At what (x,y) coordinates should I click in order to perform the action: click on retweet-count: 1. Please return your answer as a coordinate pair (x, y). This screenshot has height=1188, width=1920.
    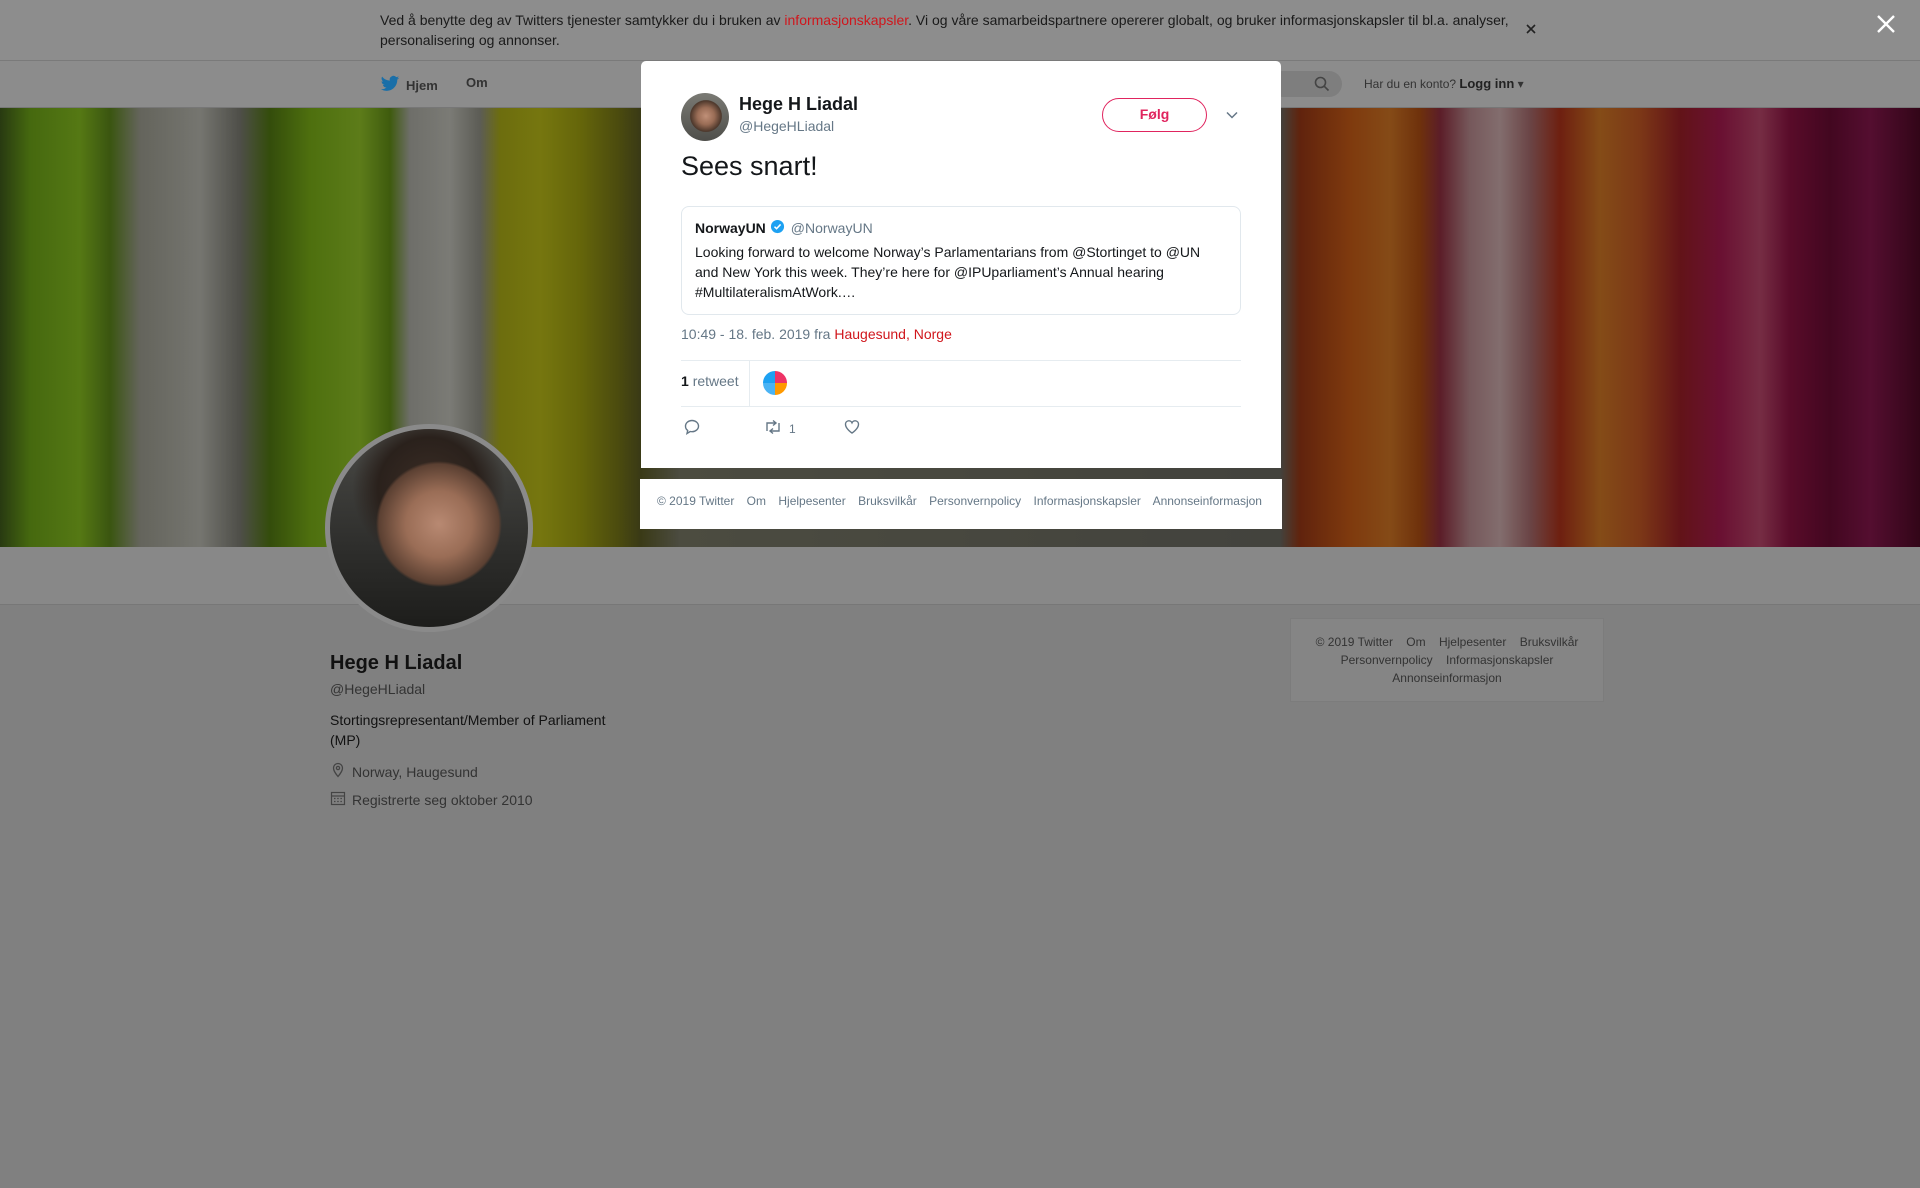
    Looking at the image, I should click on (792, 428).